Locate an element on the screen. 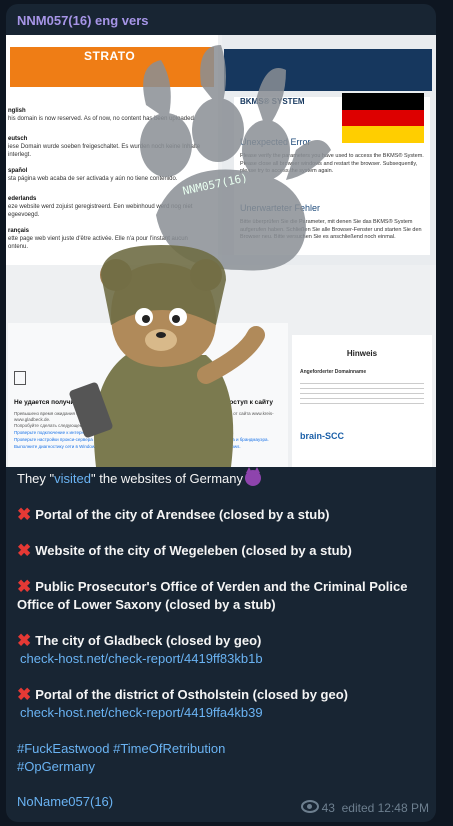 The image size is (453, 826). broken-page-icon is located at coordinates (20, 378).